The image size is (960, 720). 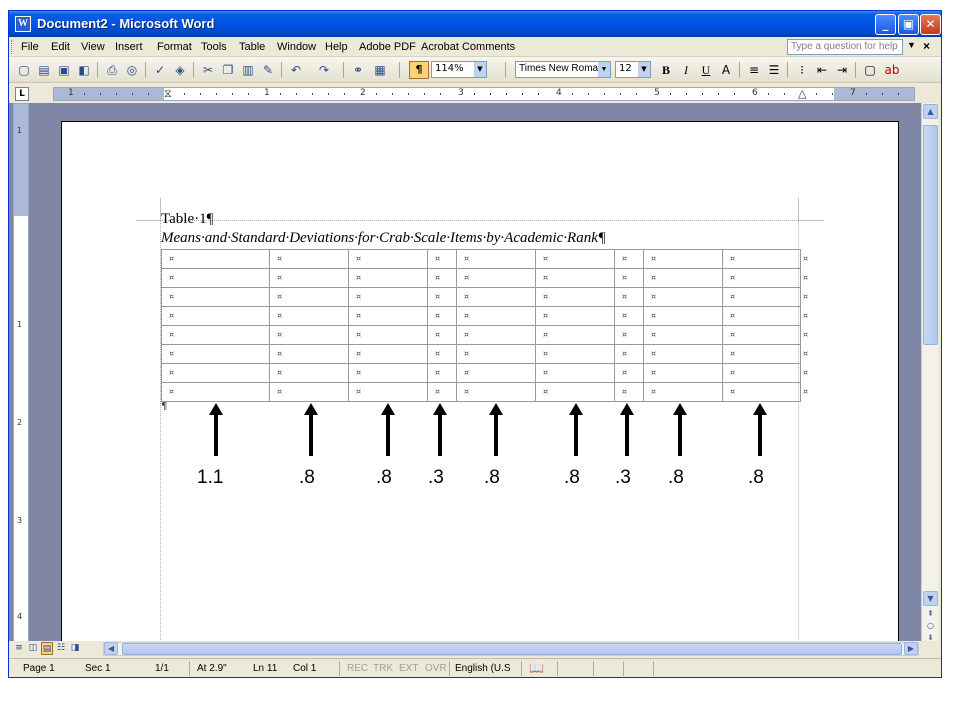 I want to click on tab-selector: L, so click(x=22, y=94).